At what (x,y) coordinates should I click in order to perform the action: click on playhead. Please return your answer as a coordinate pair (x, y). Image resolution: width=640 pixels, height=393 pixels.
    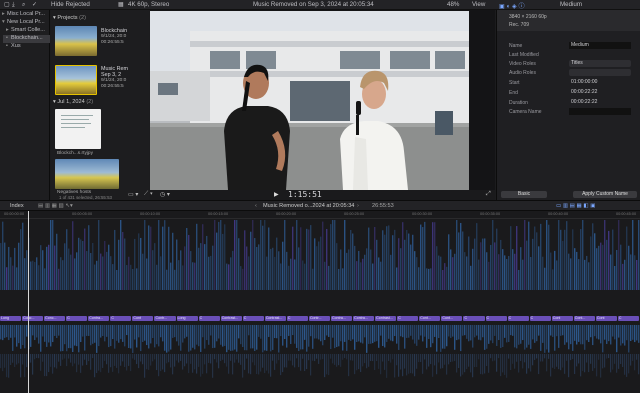
    Looking at the image, I should click on (28, 302).